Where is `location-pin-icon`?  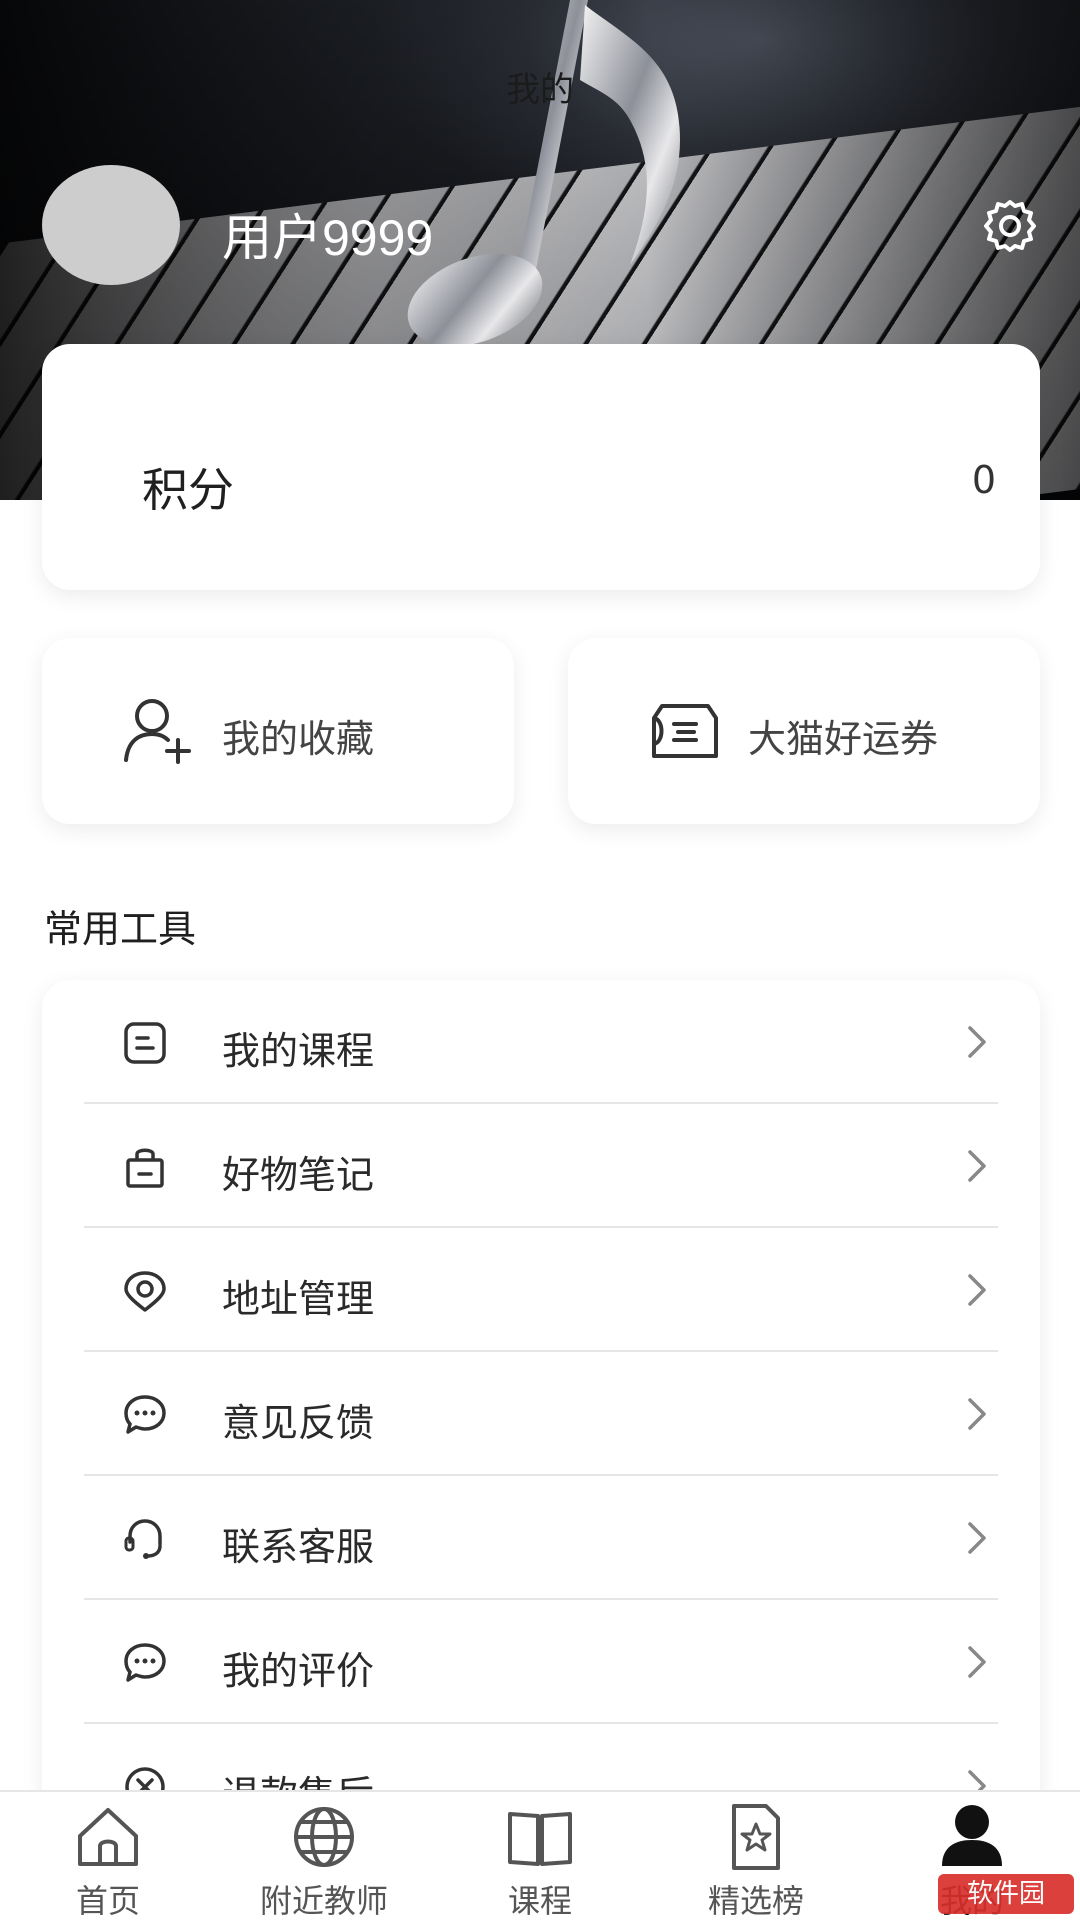 location-pin-icon is located at coordinates (145, 1291).